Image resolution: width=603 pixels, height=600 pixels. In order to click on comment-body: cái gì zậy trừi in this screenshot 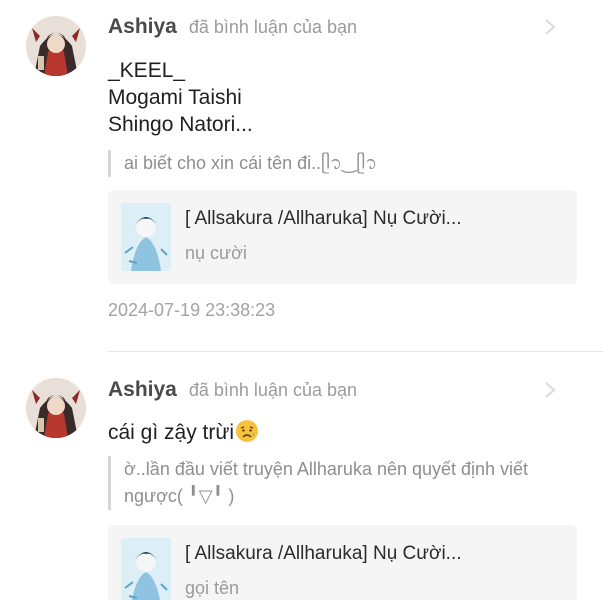, I will do `click(343, 432)`.